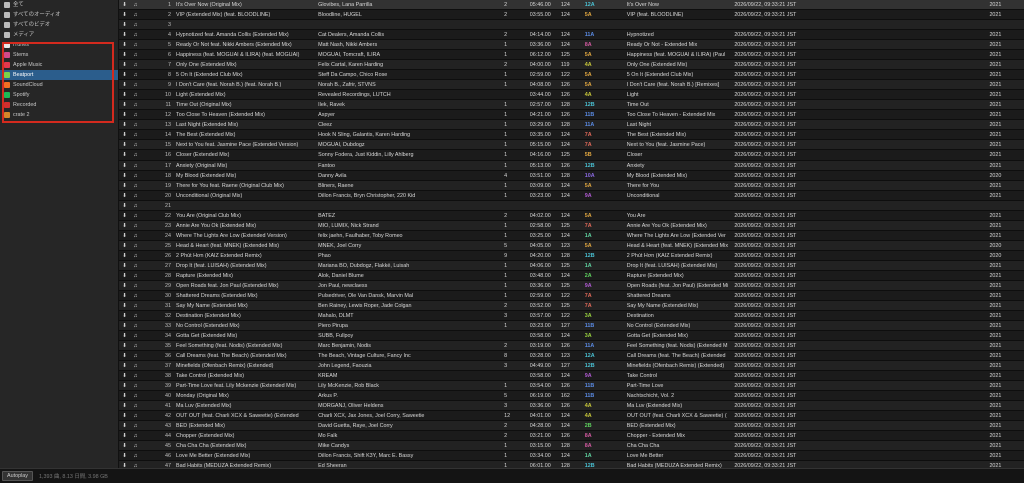 The image size is (1024, 483). Describe the element at coordinates (59, 25) in the screenshot. I see `sidebar-item-video: すべてのビデオ` at that location.